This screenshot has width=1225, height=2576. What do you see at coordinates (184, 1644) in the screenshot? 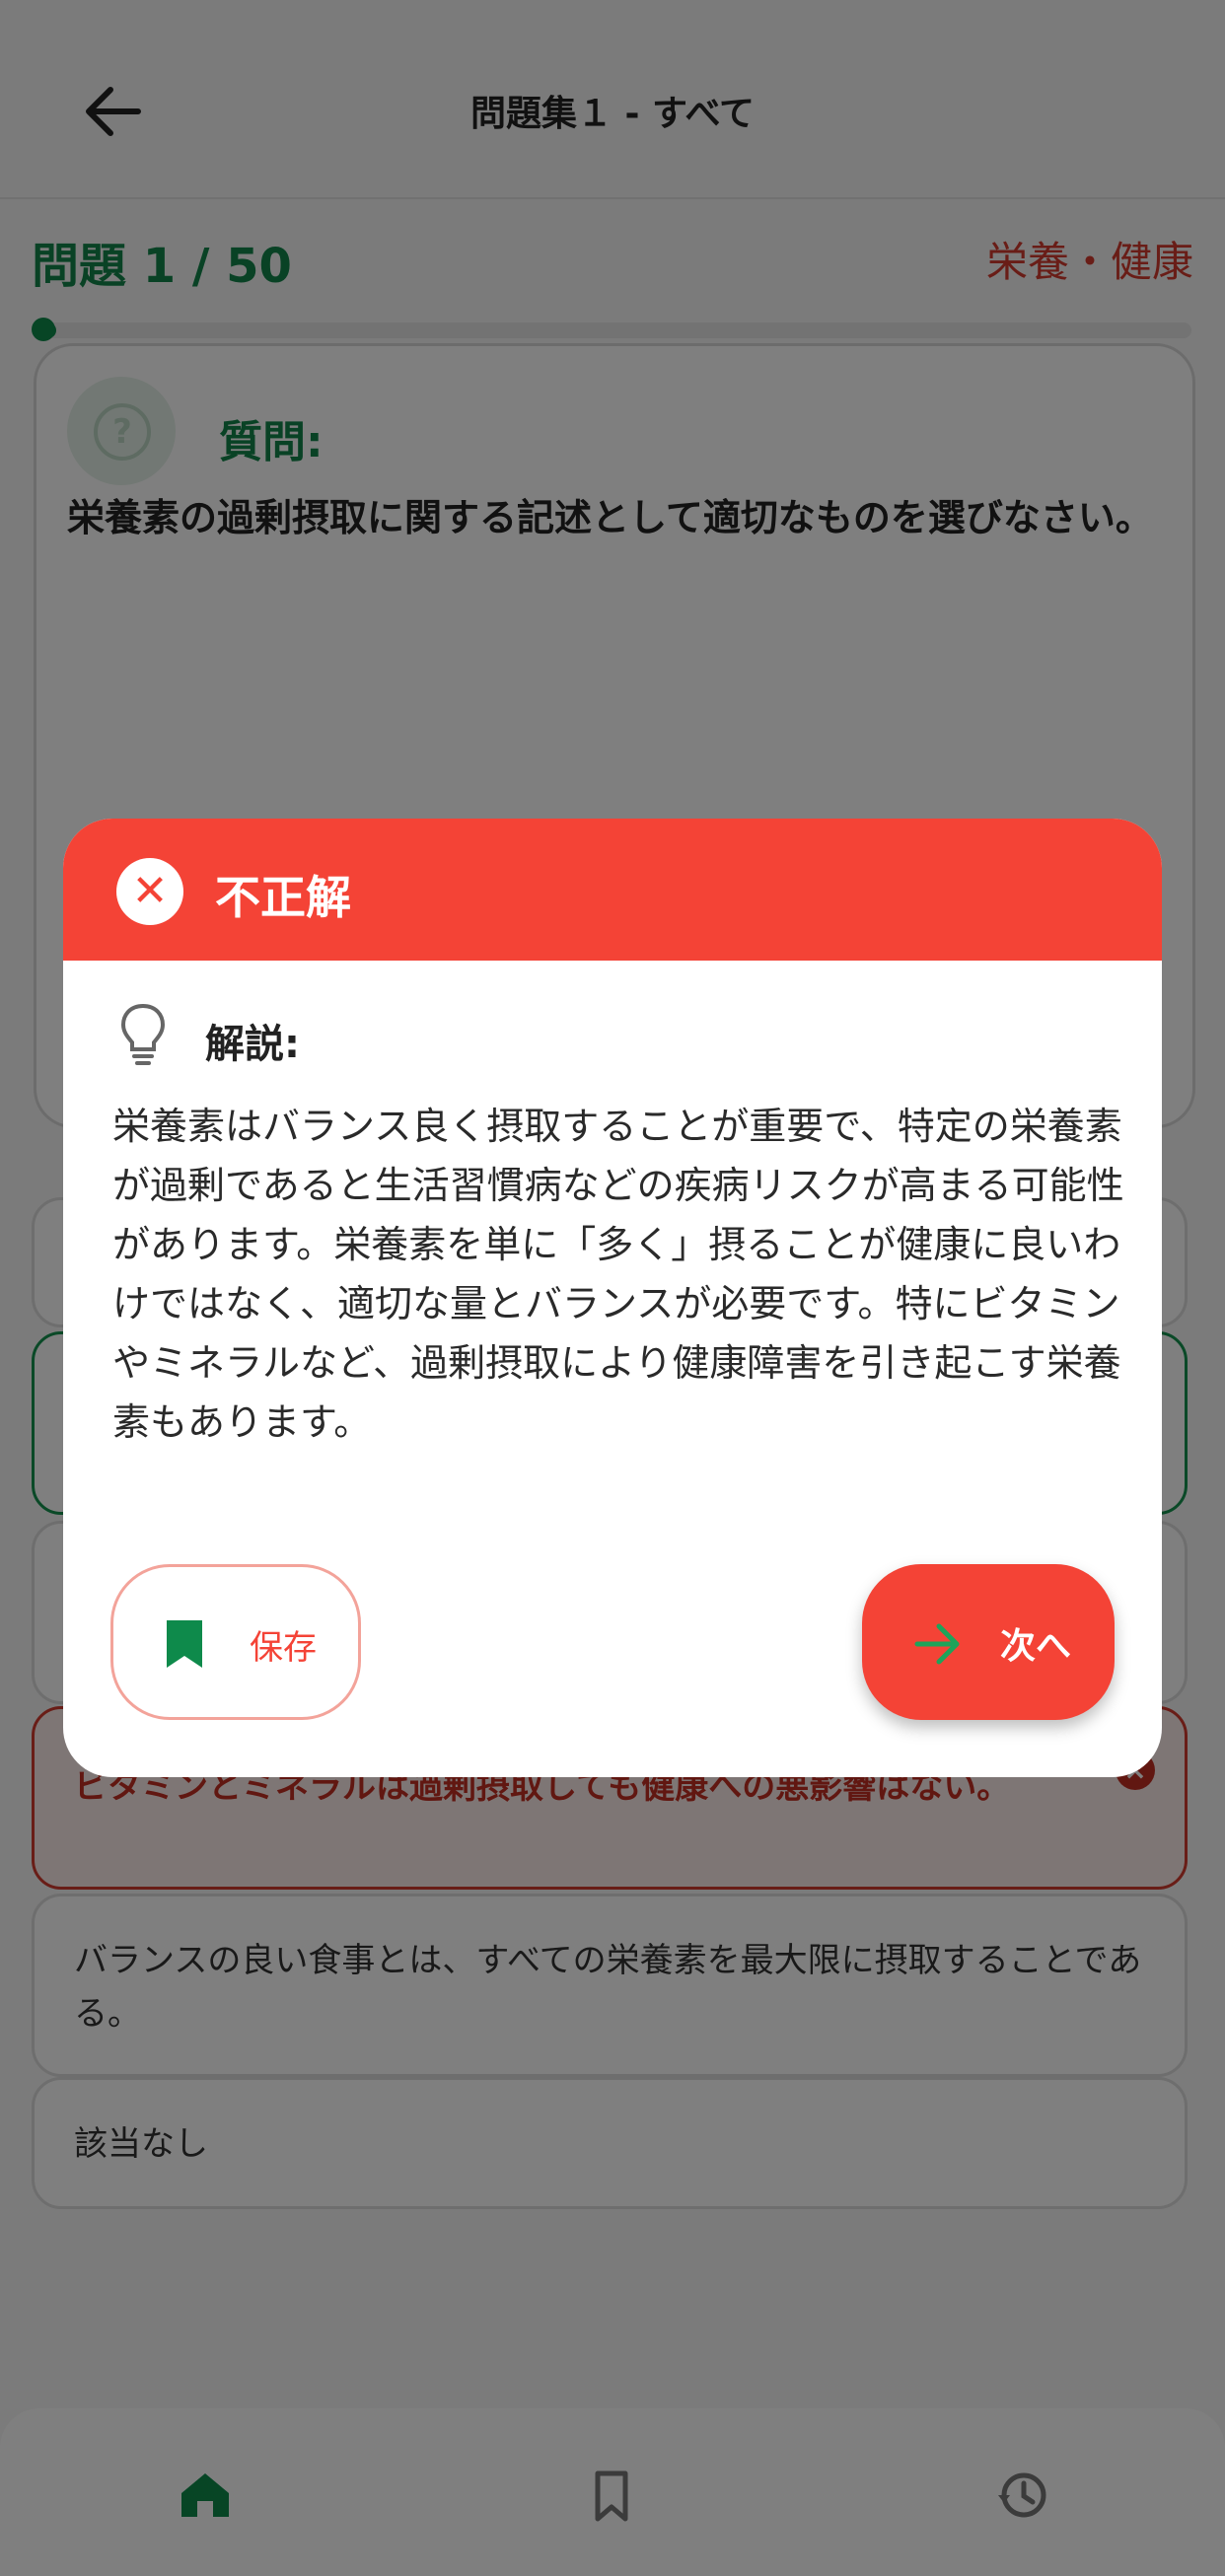
I see `bookmark-filled-icon` at bounding box center [184, 1644].